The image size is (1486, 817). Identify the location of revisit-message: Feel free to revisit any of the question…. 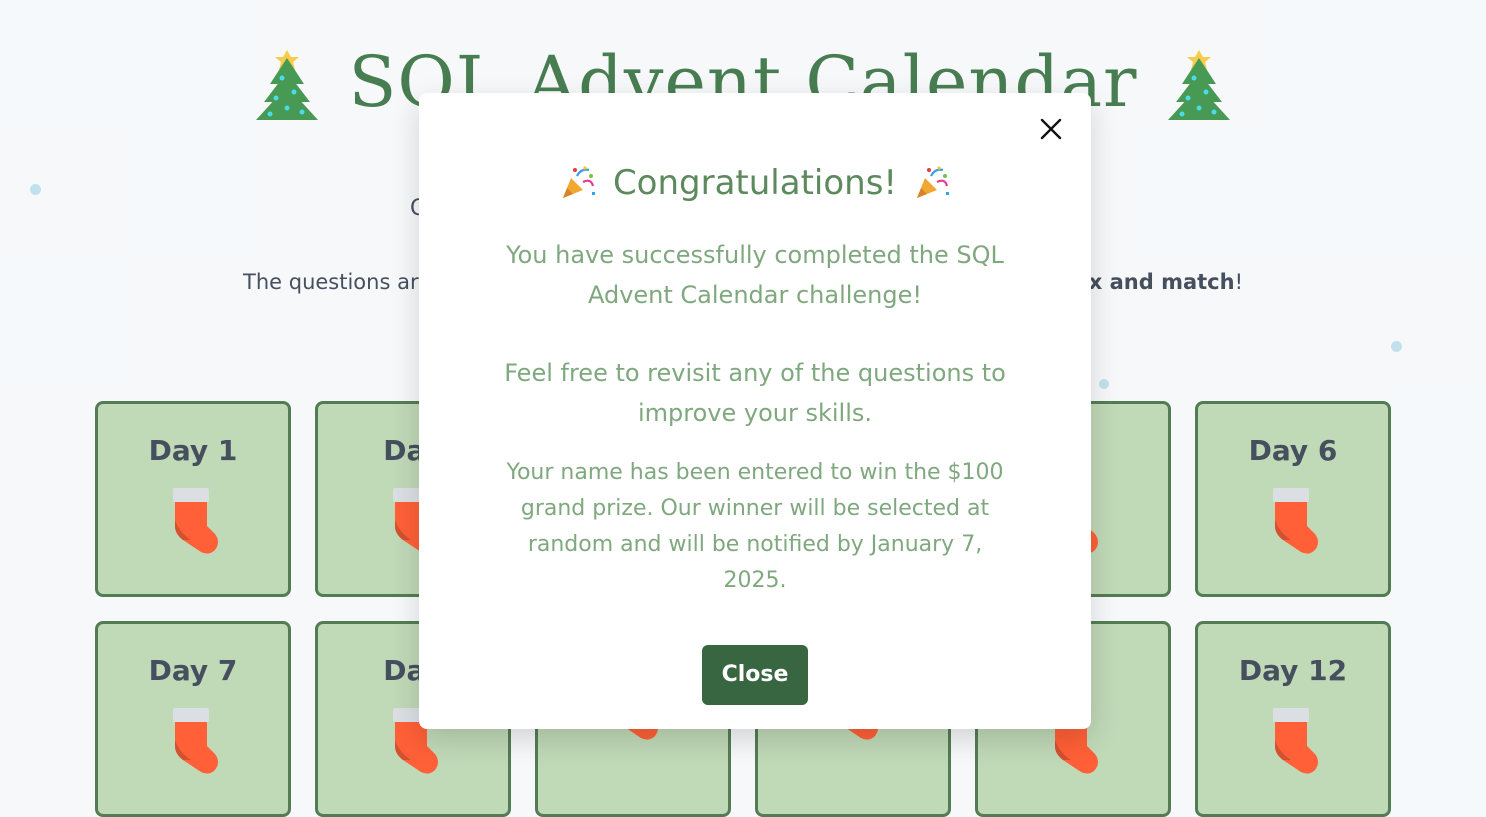
(755, 393).